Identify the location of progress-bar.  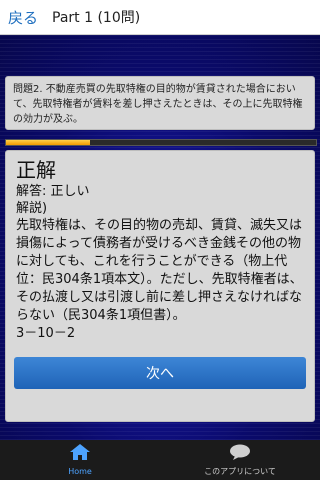
(161, 142).